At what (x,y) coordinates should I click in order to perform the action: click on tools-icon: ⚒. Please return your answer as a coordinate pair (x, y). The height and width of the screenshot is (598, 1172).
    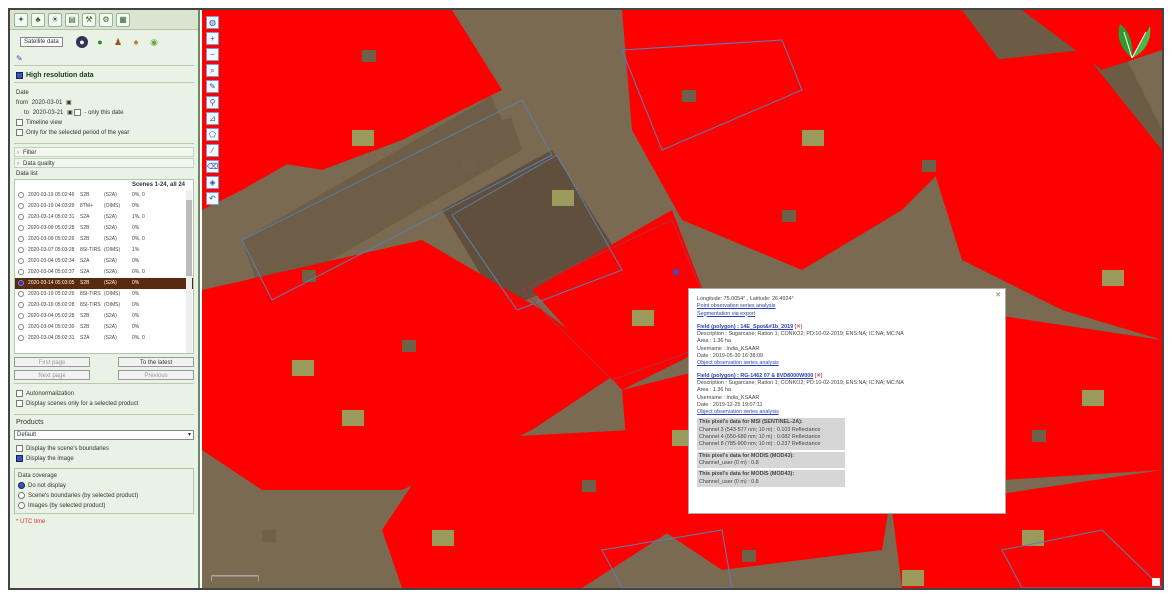
    Looking at the image, I should click on (89, 19).